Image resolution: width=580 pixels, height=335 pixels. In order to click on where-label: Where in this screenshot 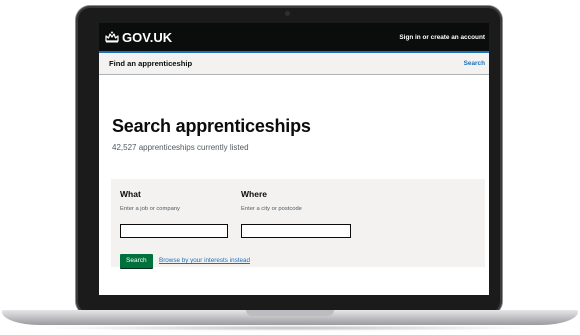, I will do `click(254, 194)`.